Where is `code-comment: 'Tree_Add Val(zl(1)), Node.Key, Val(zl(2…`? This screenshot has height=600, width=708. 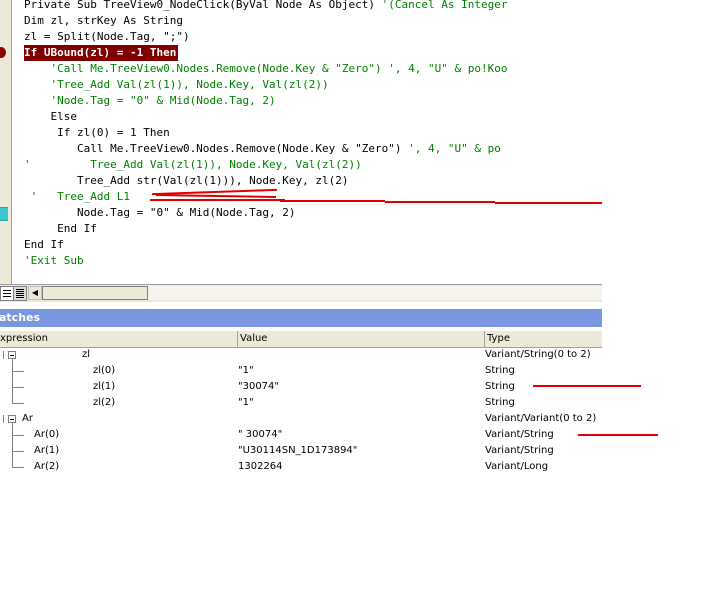
code-comment: 'Tree_Add Val(zl(1)), Node.Key, Val(zl(2… is located at coordinates (189, 84).